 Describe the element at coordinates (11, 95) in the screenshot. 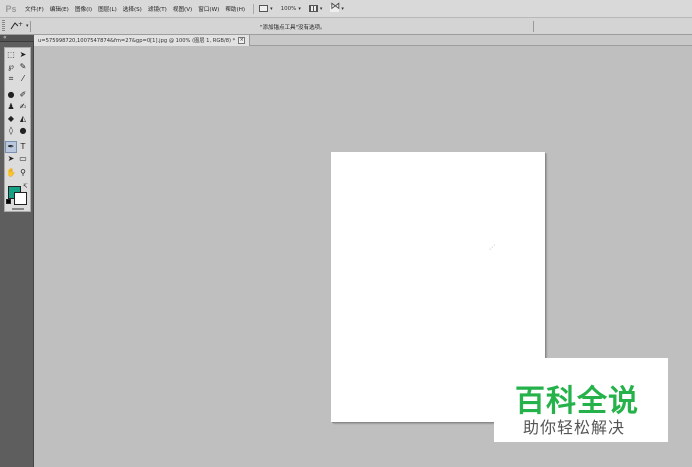

I see `healing-brush-tool-icon: ●` at that location.